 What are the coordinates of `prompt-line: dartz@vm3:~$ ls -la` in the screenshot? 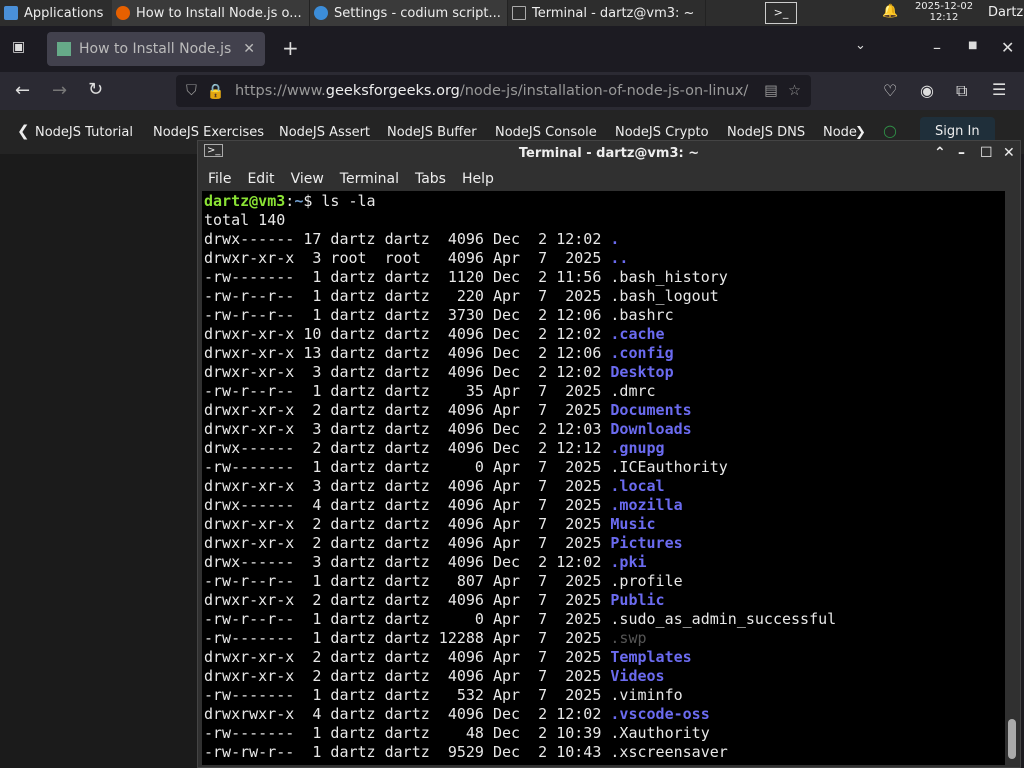 It's located at (290, 201).